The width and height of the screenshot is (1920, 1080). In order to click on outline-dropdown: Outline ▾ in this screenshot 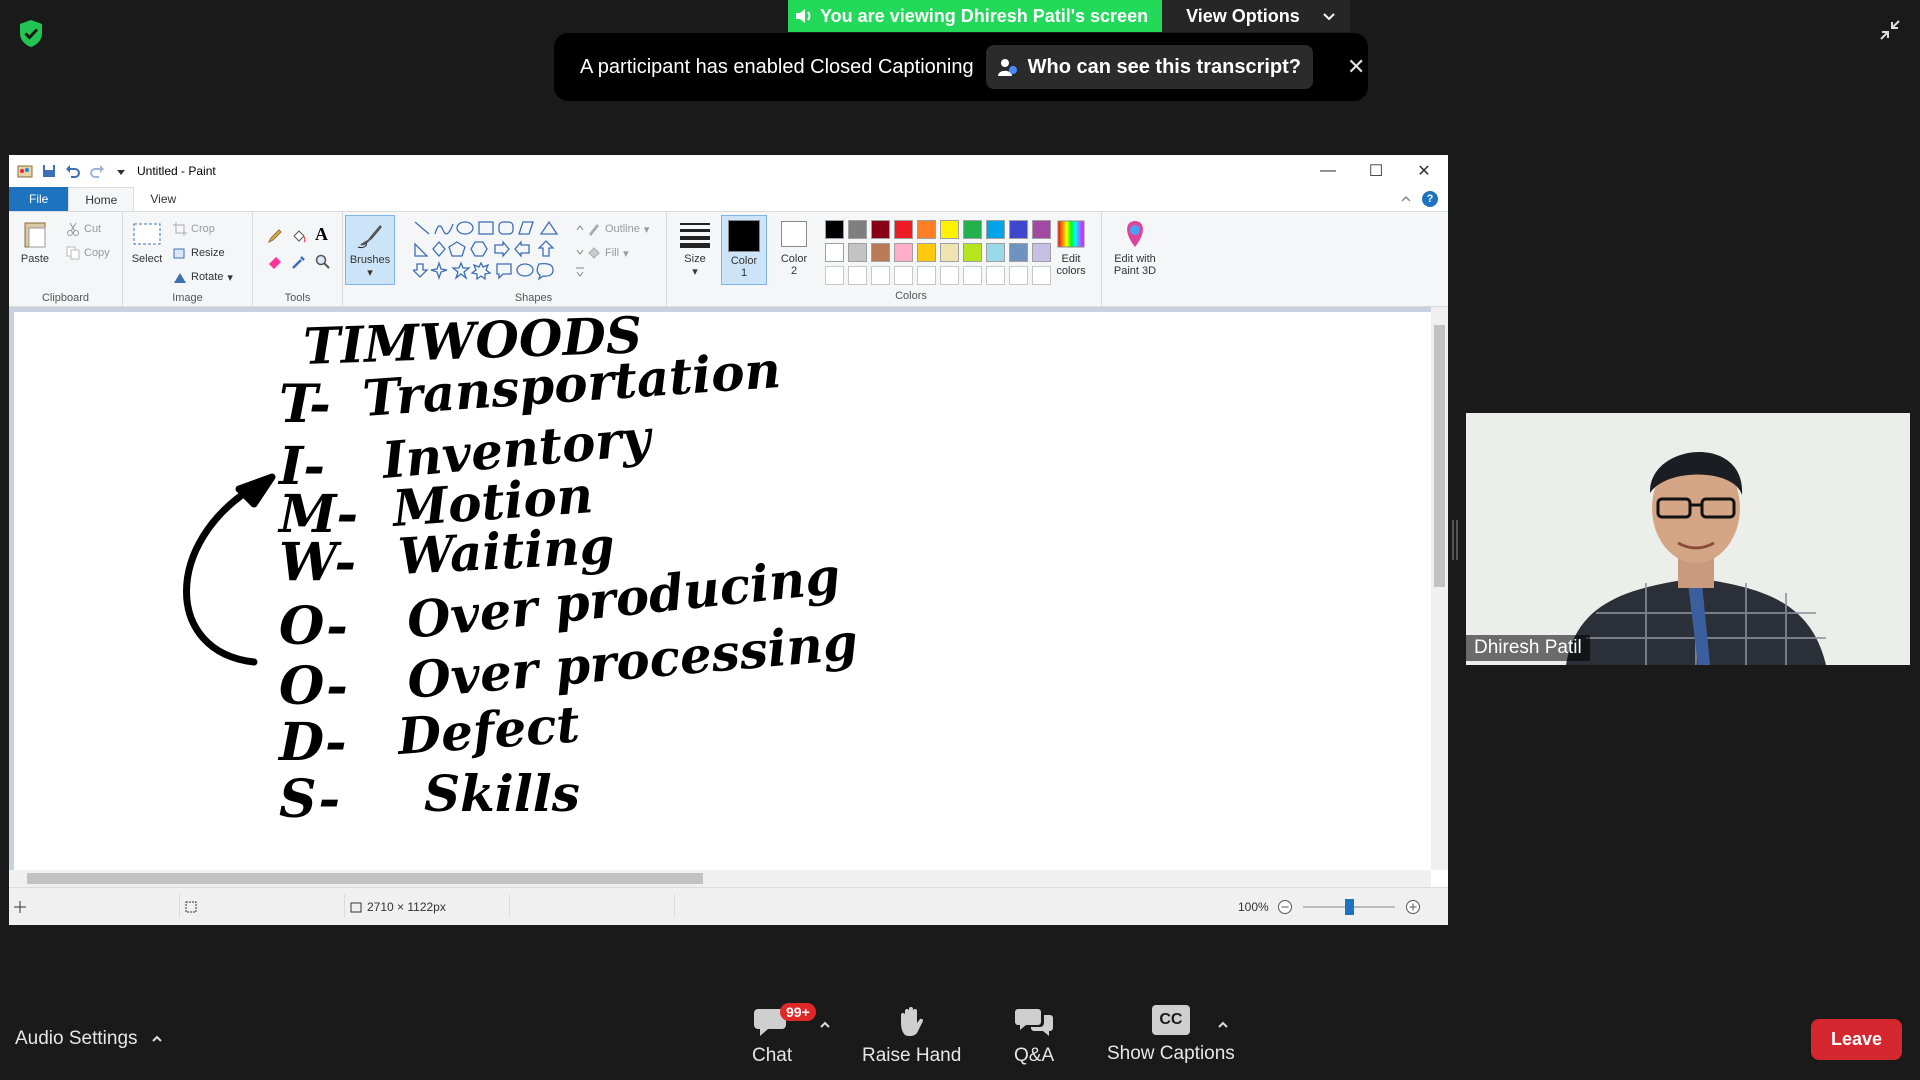, I will do `click(618, 229)`.